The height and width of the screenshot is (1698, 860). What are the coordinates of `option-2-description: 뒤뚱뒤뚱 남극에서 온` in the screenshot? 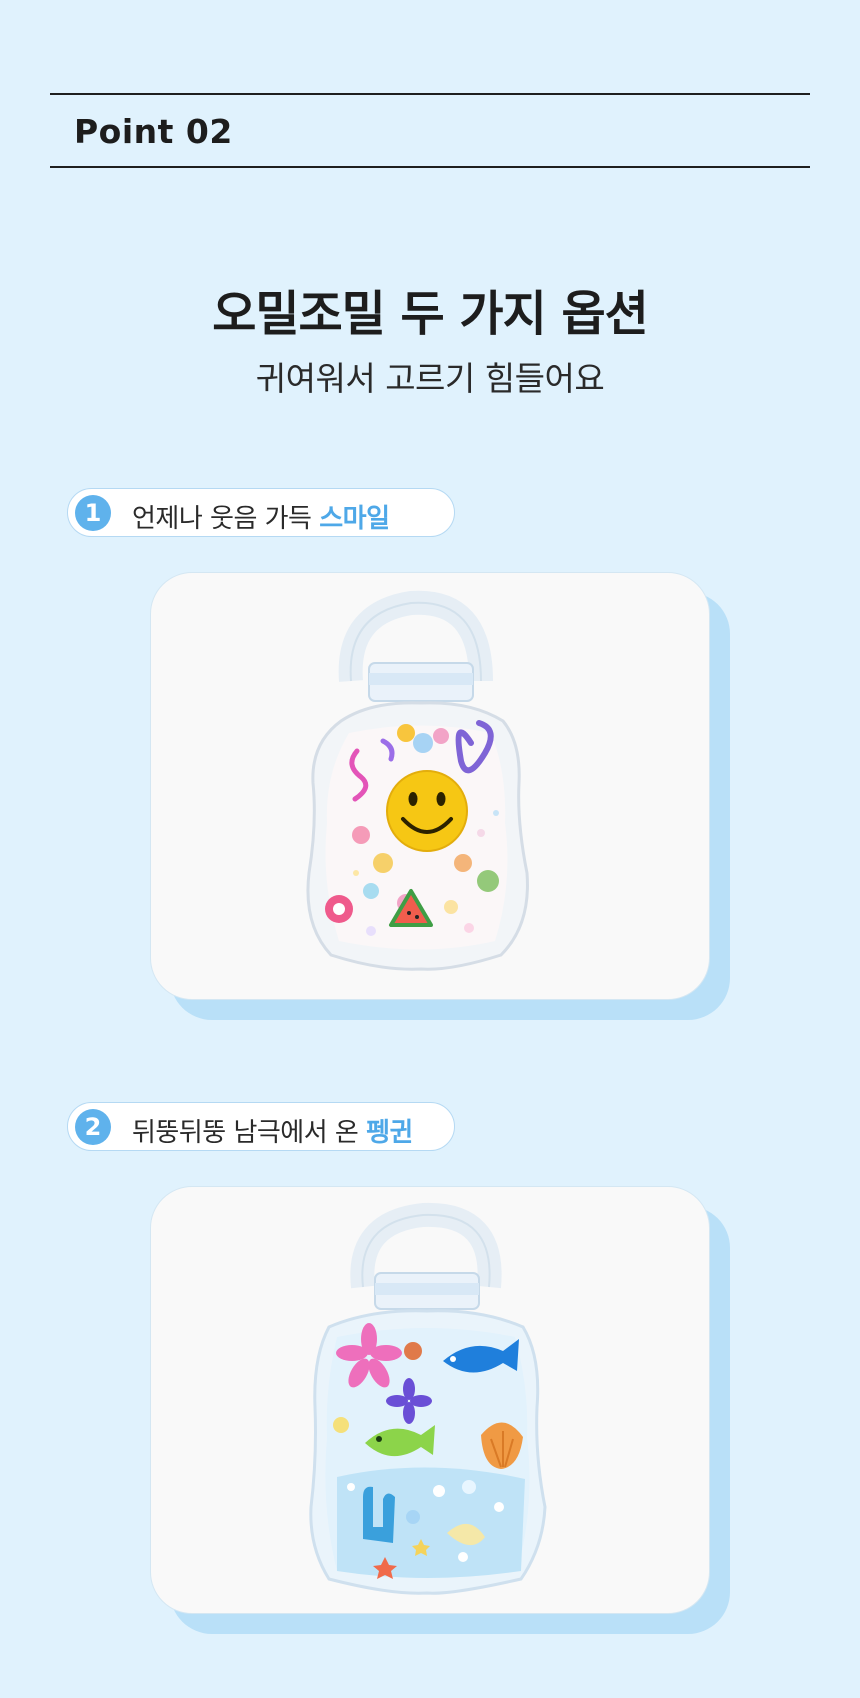 It's located at (249, 1133).